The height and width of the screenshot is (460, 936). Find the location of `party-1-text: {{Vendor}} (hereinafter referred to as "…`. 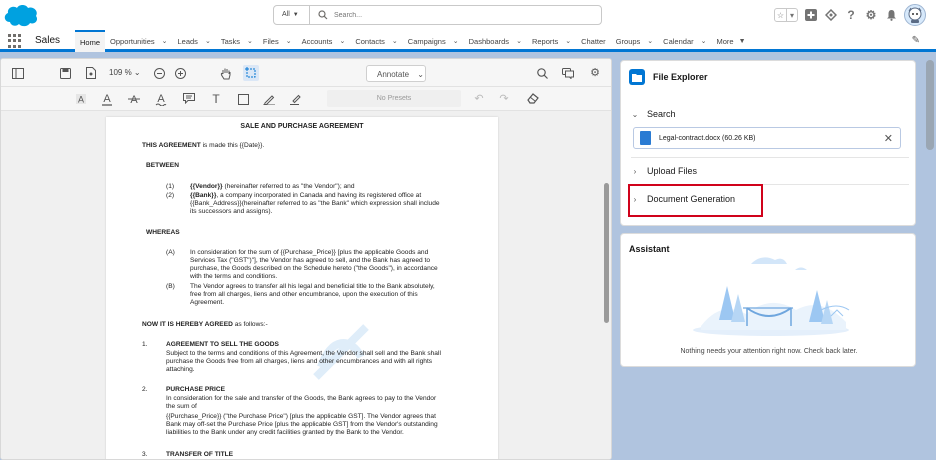

party-1-text: {{Vendor}} (hereinafter referred to as "… is located at coordinates (272, 186).